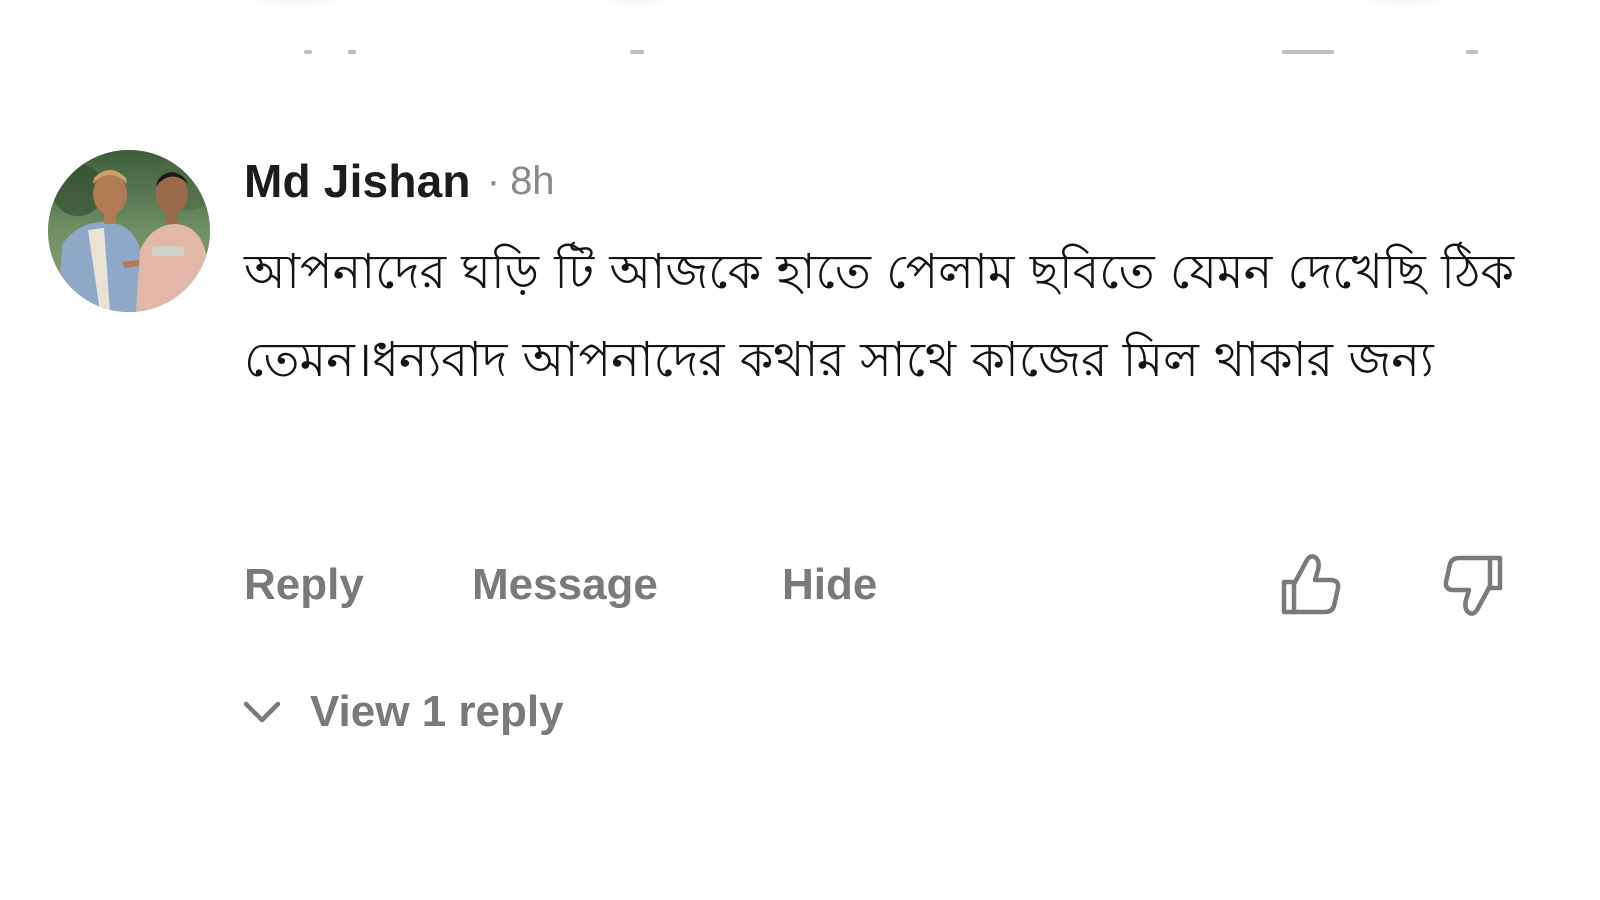 The height and width of the screenshot is (900, 1600). What do you see at coordinates (829, 585) in the screenshot?
I see `hide-button: Hide` at bounding box center [829, 585].